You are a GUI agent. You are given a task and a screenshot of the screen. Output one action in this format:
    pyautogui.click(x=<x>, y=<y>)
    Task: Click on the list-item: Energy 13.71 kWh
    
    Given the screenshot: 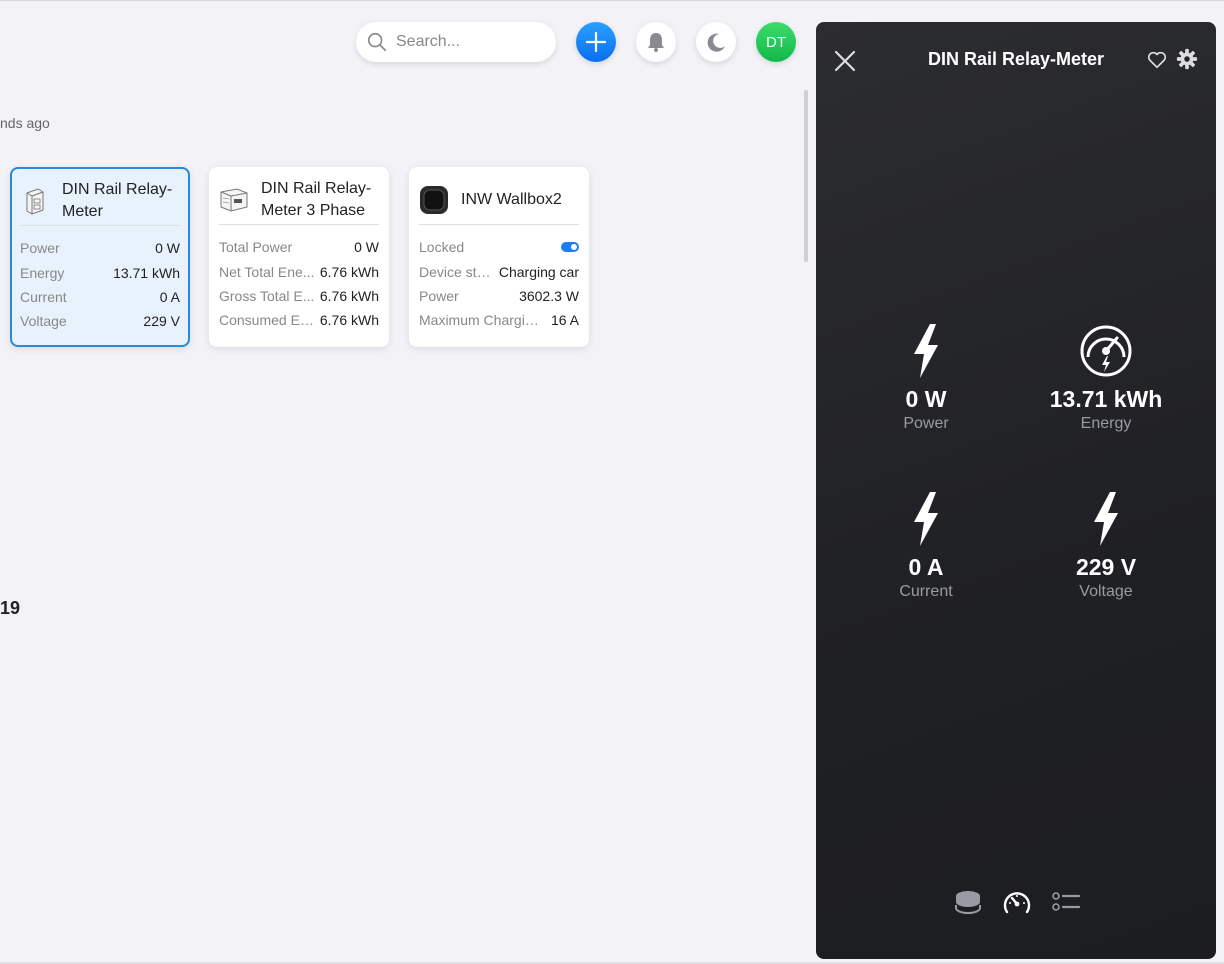 What is the action you would take?
    pyautogui.click(x=100, y=272)
    